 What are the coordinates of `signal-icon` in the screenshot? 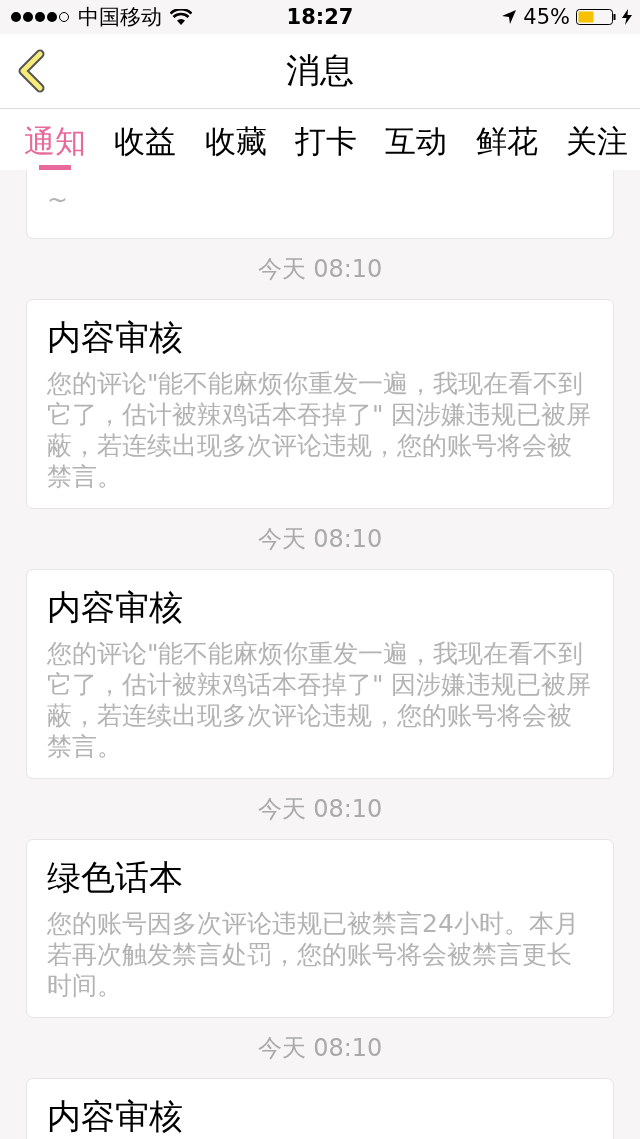 It's located at (40, 17).